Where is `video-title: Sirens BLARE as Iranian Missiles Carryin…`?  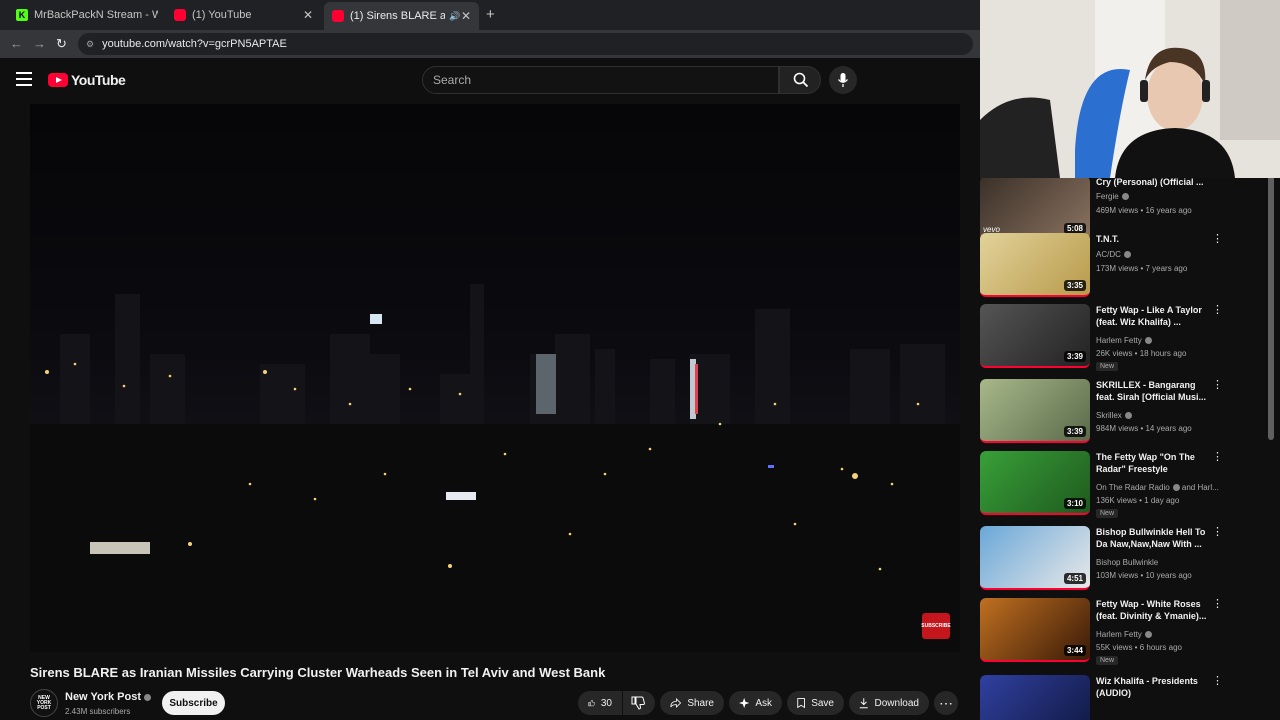
video-title: Sirens BLARE as Iranian Missiles Carryin… is located at coordinates (318, 672).